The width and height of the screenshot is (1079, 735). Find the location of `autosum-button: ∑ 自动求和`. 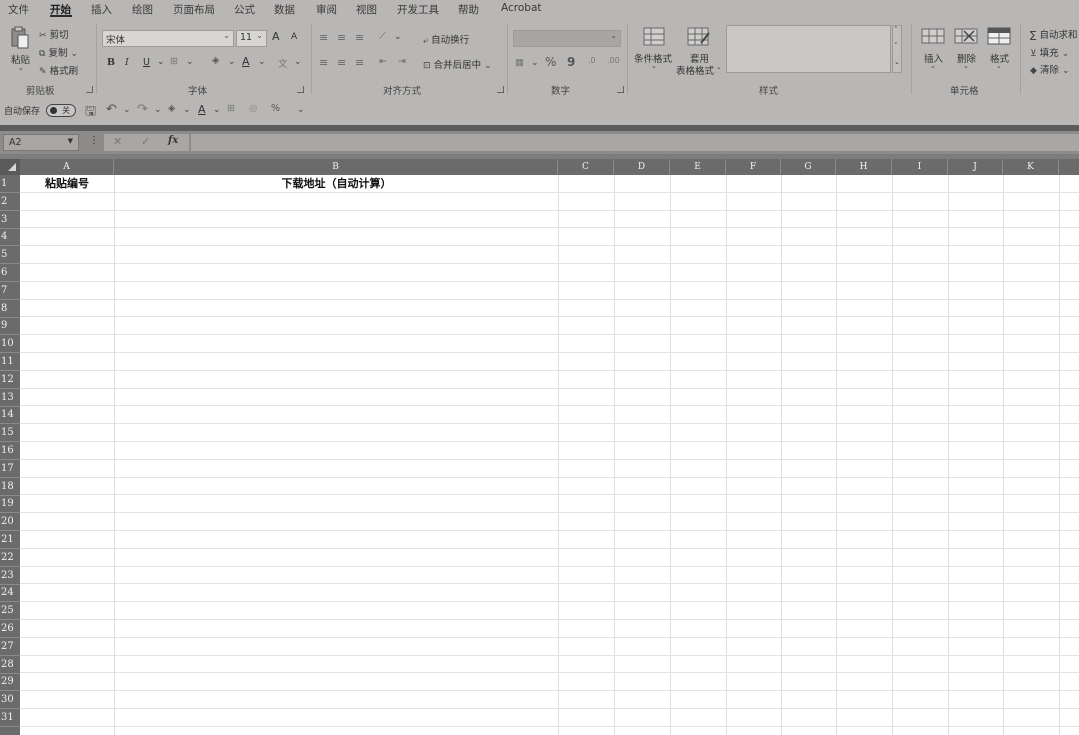

autosum-button: ∑ 自动求和 is located at coordinates (1053, 34).